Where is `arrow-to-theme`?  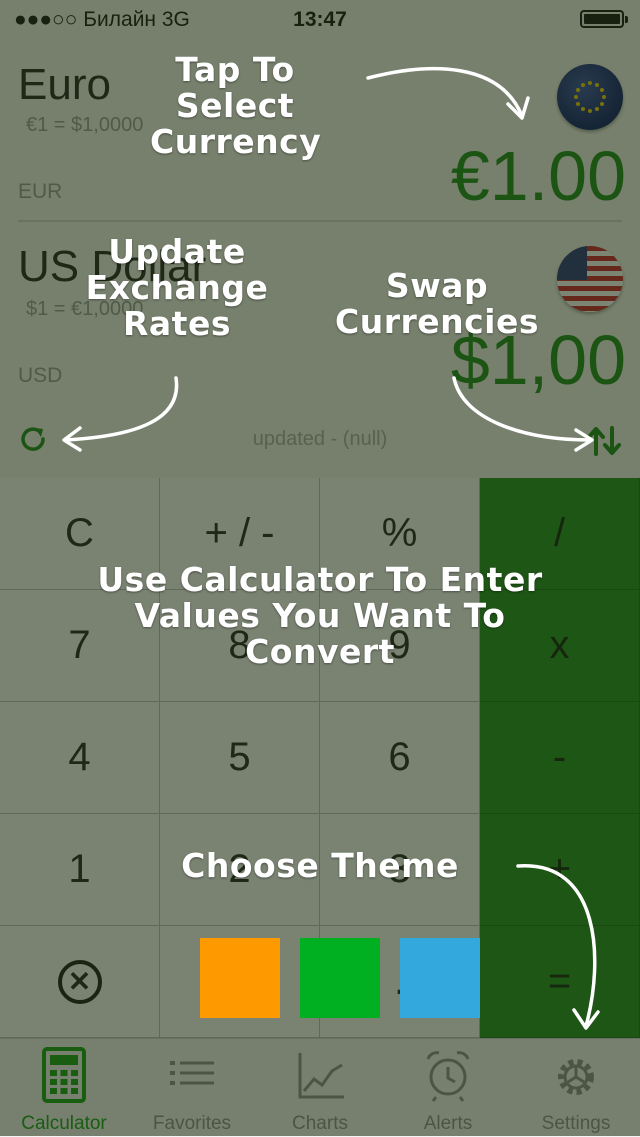
arrow-to-theme is located at coordinates (556, 946).